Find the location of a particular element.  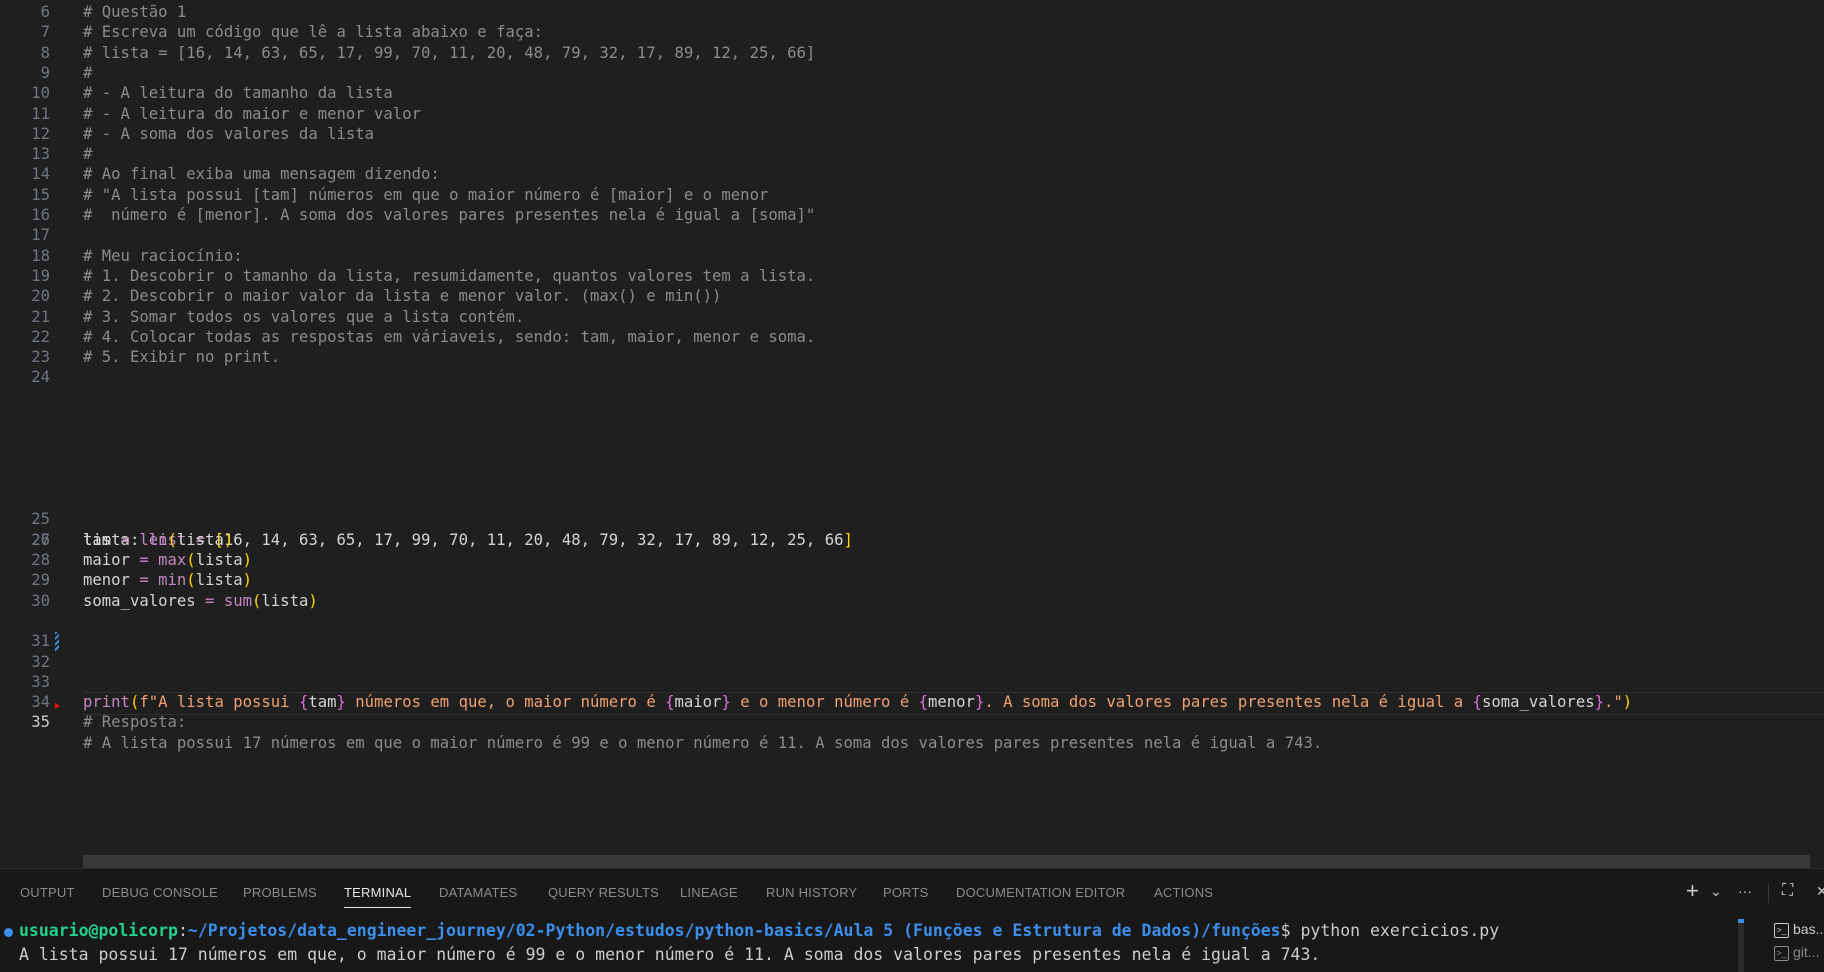

chevron-down-icon: ⌄ is located at coordinates (1716, 891).